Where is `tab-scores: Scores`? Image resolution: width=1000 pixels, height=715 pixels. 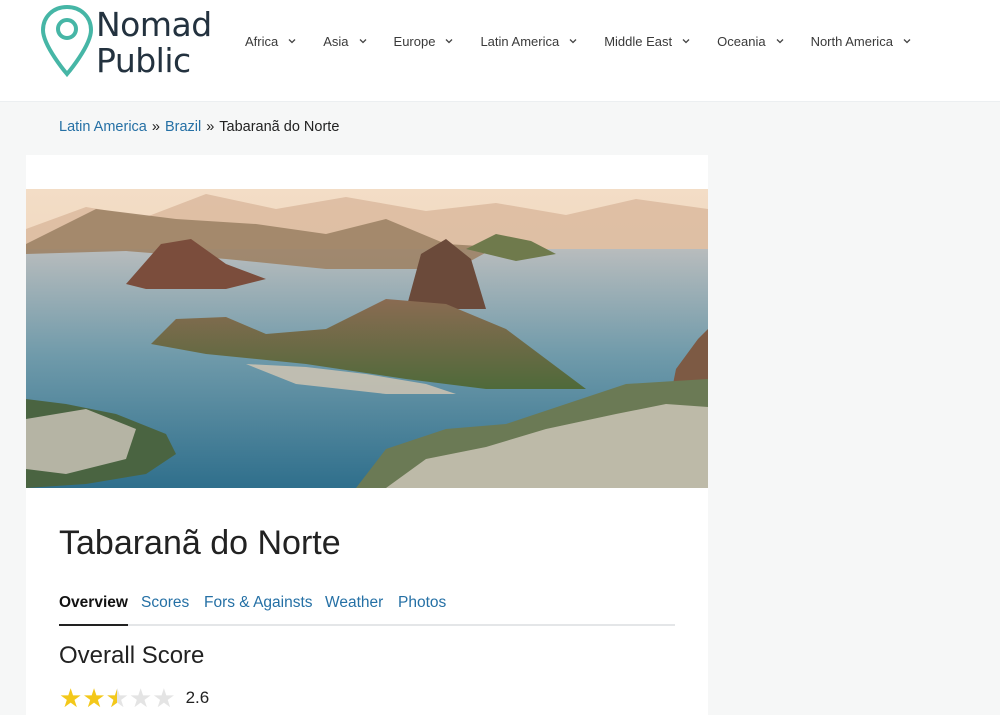
tab-scores: Scores is located at coordinates (165, 609).